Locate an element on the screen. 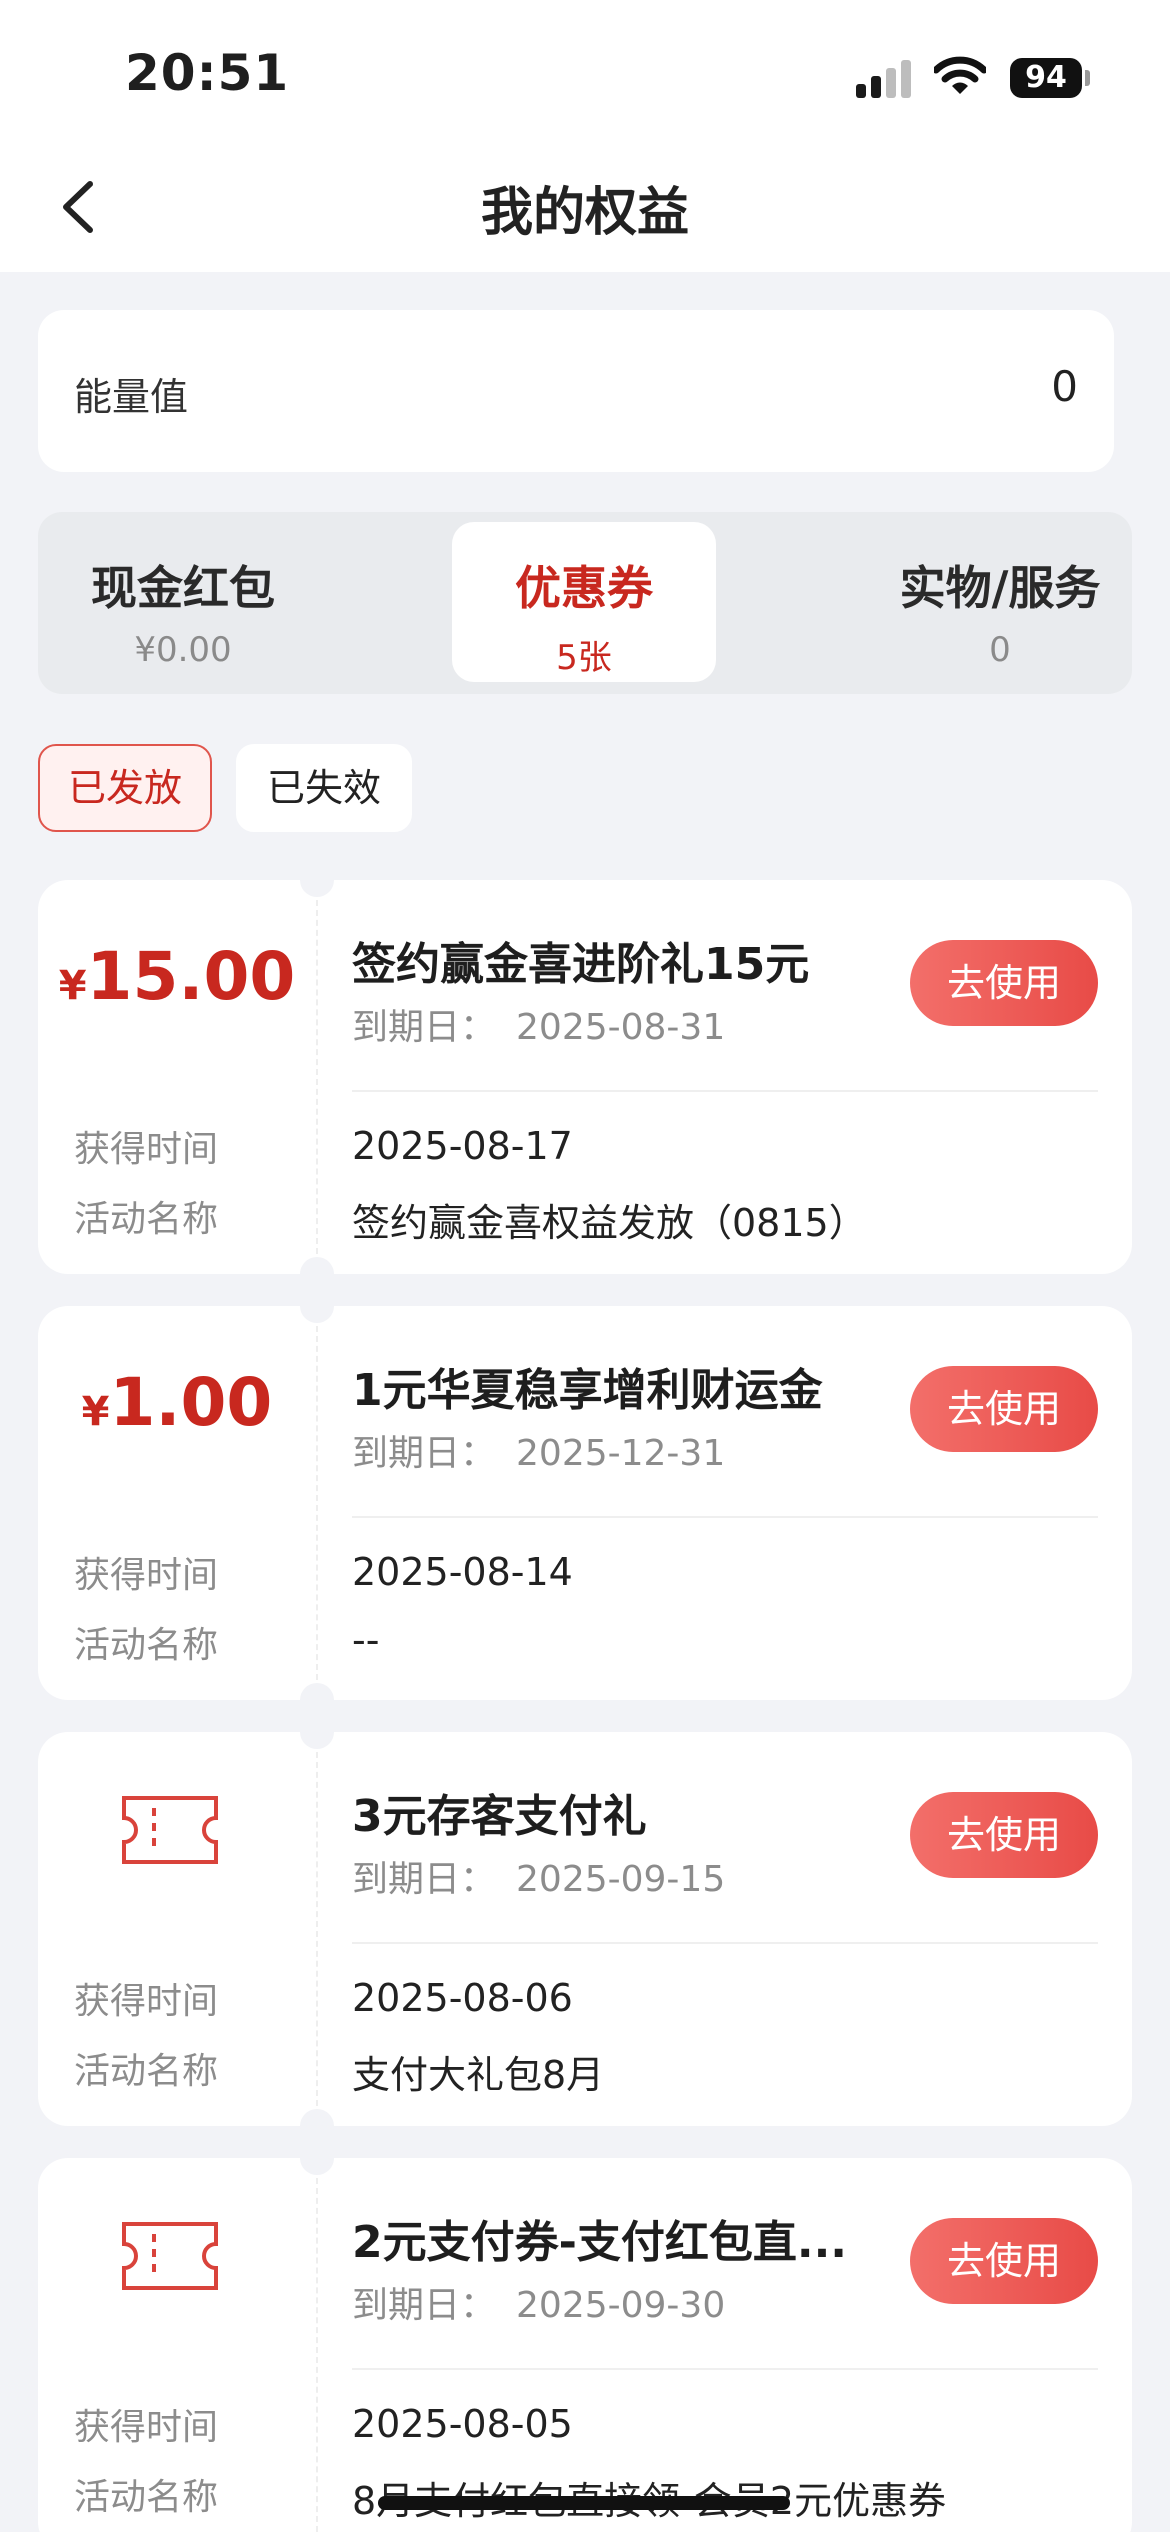  coupon-expire: 到期日： 2025-12-31 is located at coordinates (538, 1450).